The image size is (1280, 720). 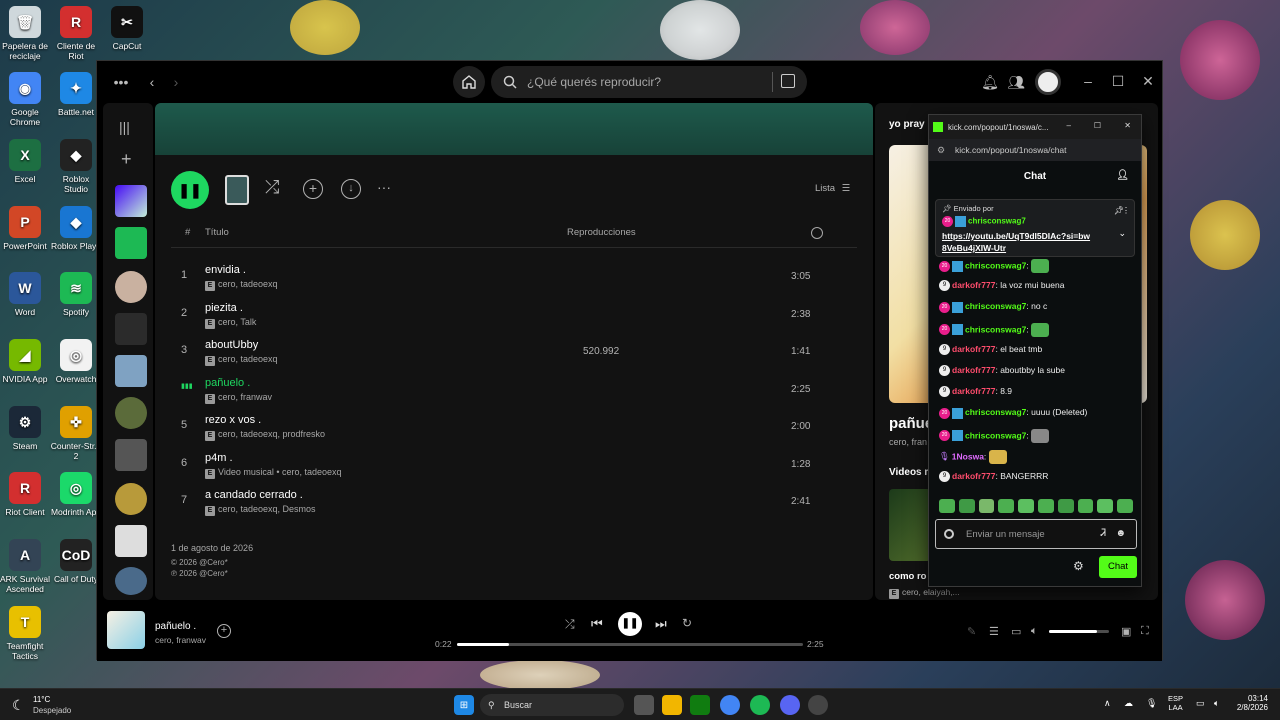 What do you see at coordinates (630, 644) in the screenshot?
I see `progress-bar` at bounding box center [630, 644].